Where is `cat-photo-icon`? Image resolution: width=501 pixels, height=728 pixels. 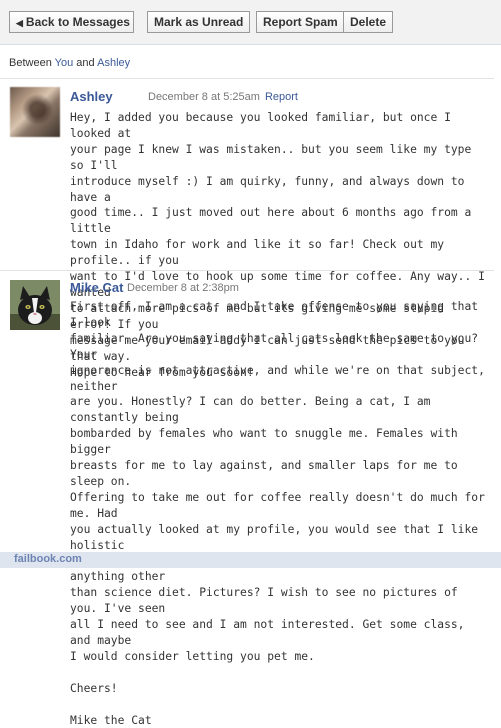 cat-photo-icon is located at coordinates (35, 305).